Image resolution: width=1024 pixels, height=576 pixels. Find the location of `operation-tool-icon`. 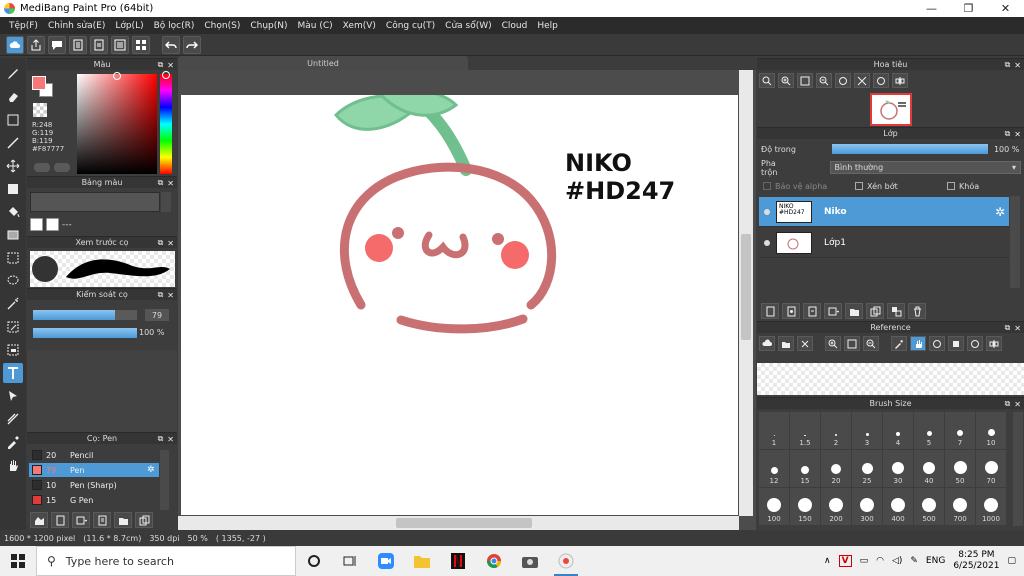

operation-tool-icon is located at coordinates (13, 396).